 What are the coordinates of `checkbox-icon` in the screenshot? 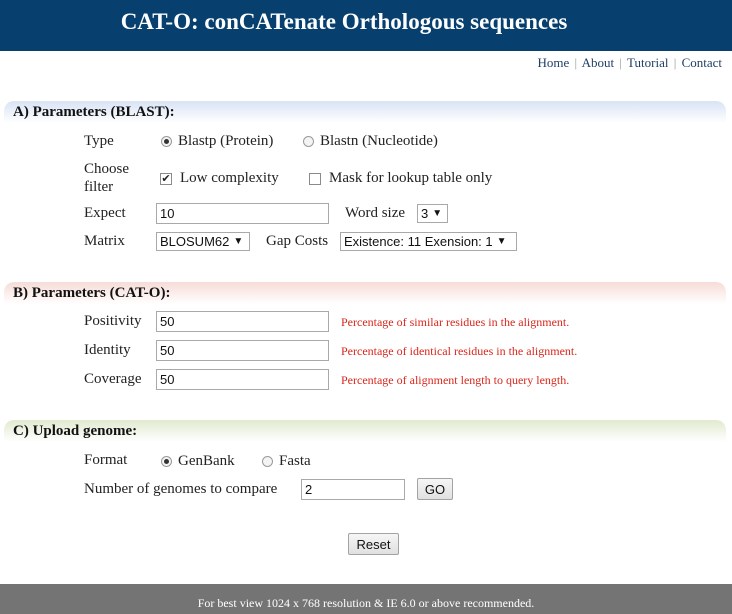 It's located at (315, 178).